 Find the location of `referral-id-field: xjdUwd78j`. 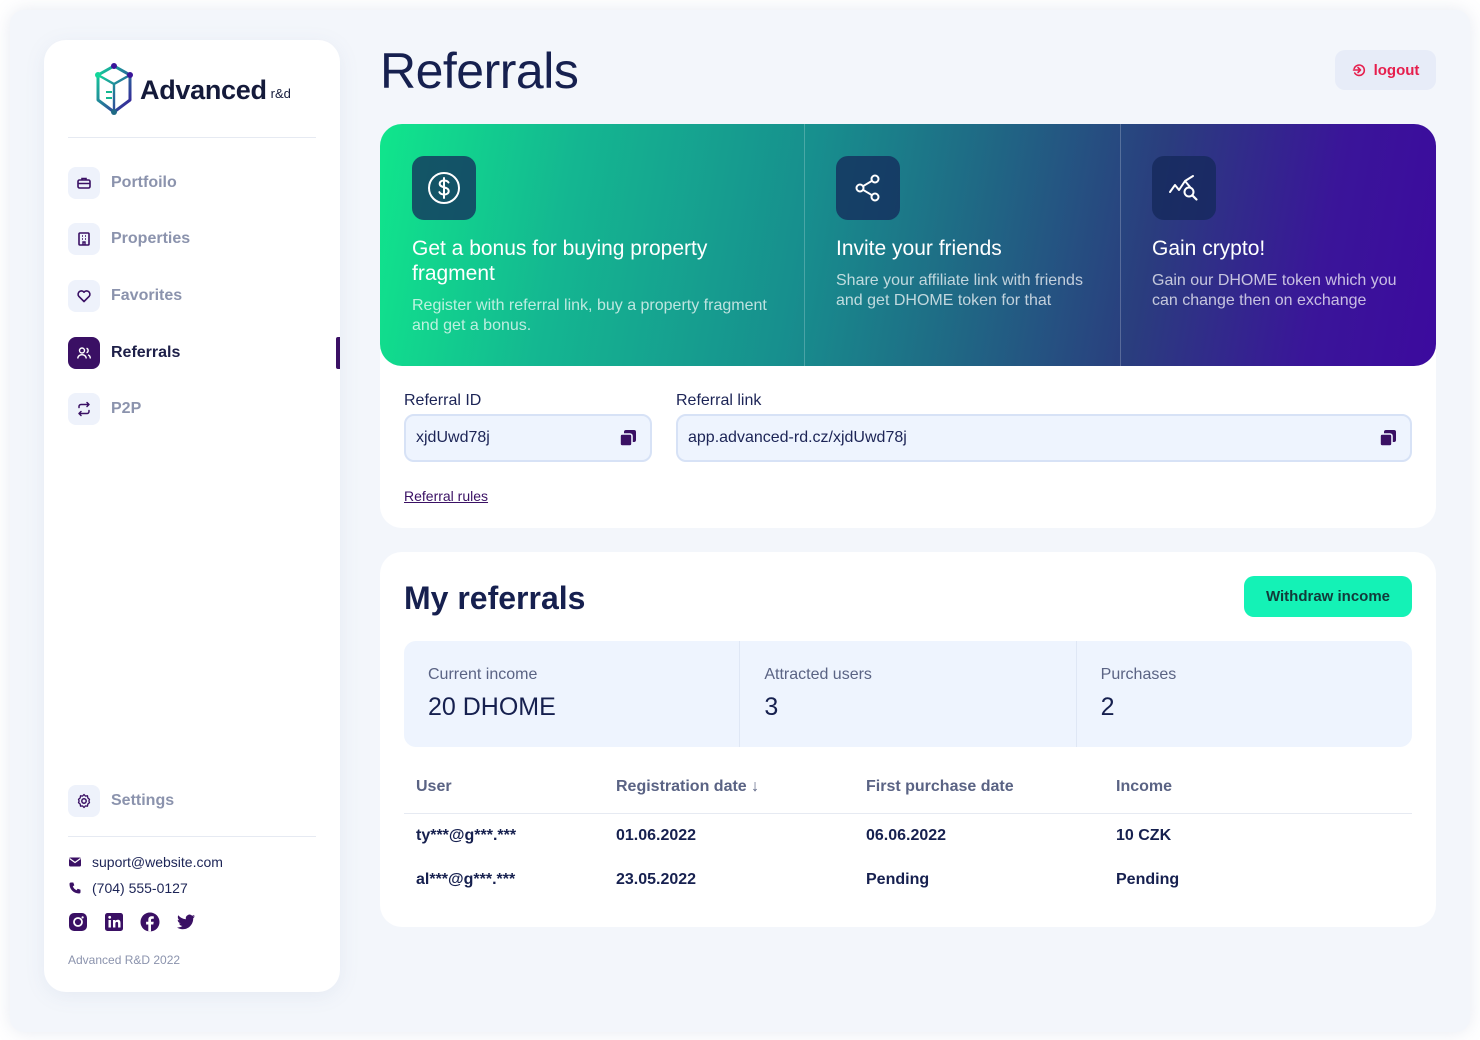

referral-id-field: xjdUwd78j is located at coordinates (528, 438).